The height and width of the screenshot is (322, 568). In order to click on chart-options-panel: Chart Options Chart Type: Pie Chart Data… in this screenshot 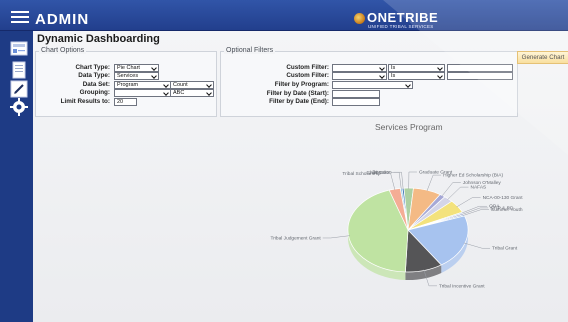, I will do `click(126, 82)`.